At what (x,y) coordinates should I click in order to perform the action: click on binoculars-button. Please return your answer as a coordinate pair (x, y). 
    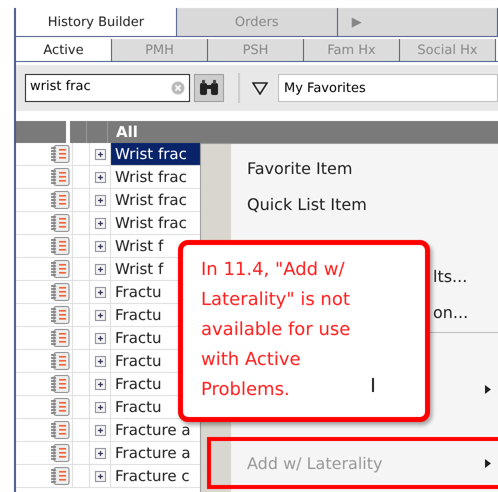
    Looking at the image, I should click on (209, 88).